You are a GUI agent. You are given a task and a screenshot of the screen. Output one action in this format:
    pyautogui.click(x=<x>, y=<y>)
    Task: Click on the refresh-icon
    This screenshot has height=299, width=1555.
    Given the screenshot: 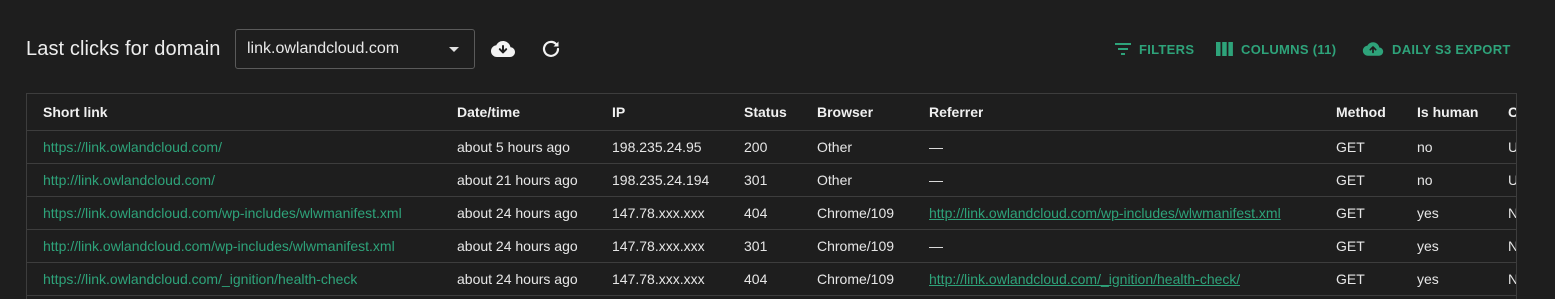 What is the action you would take?
    pyautogui.click(x=551, y=48)
    